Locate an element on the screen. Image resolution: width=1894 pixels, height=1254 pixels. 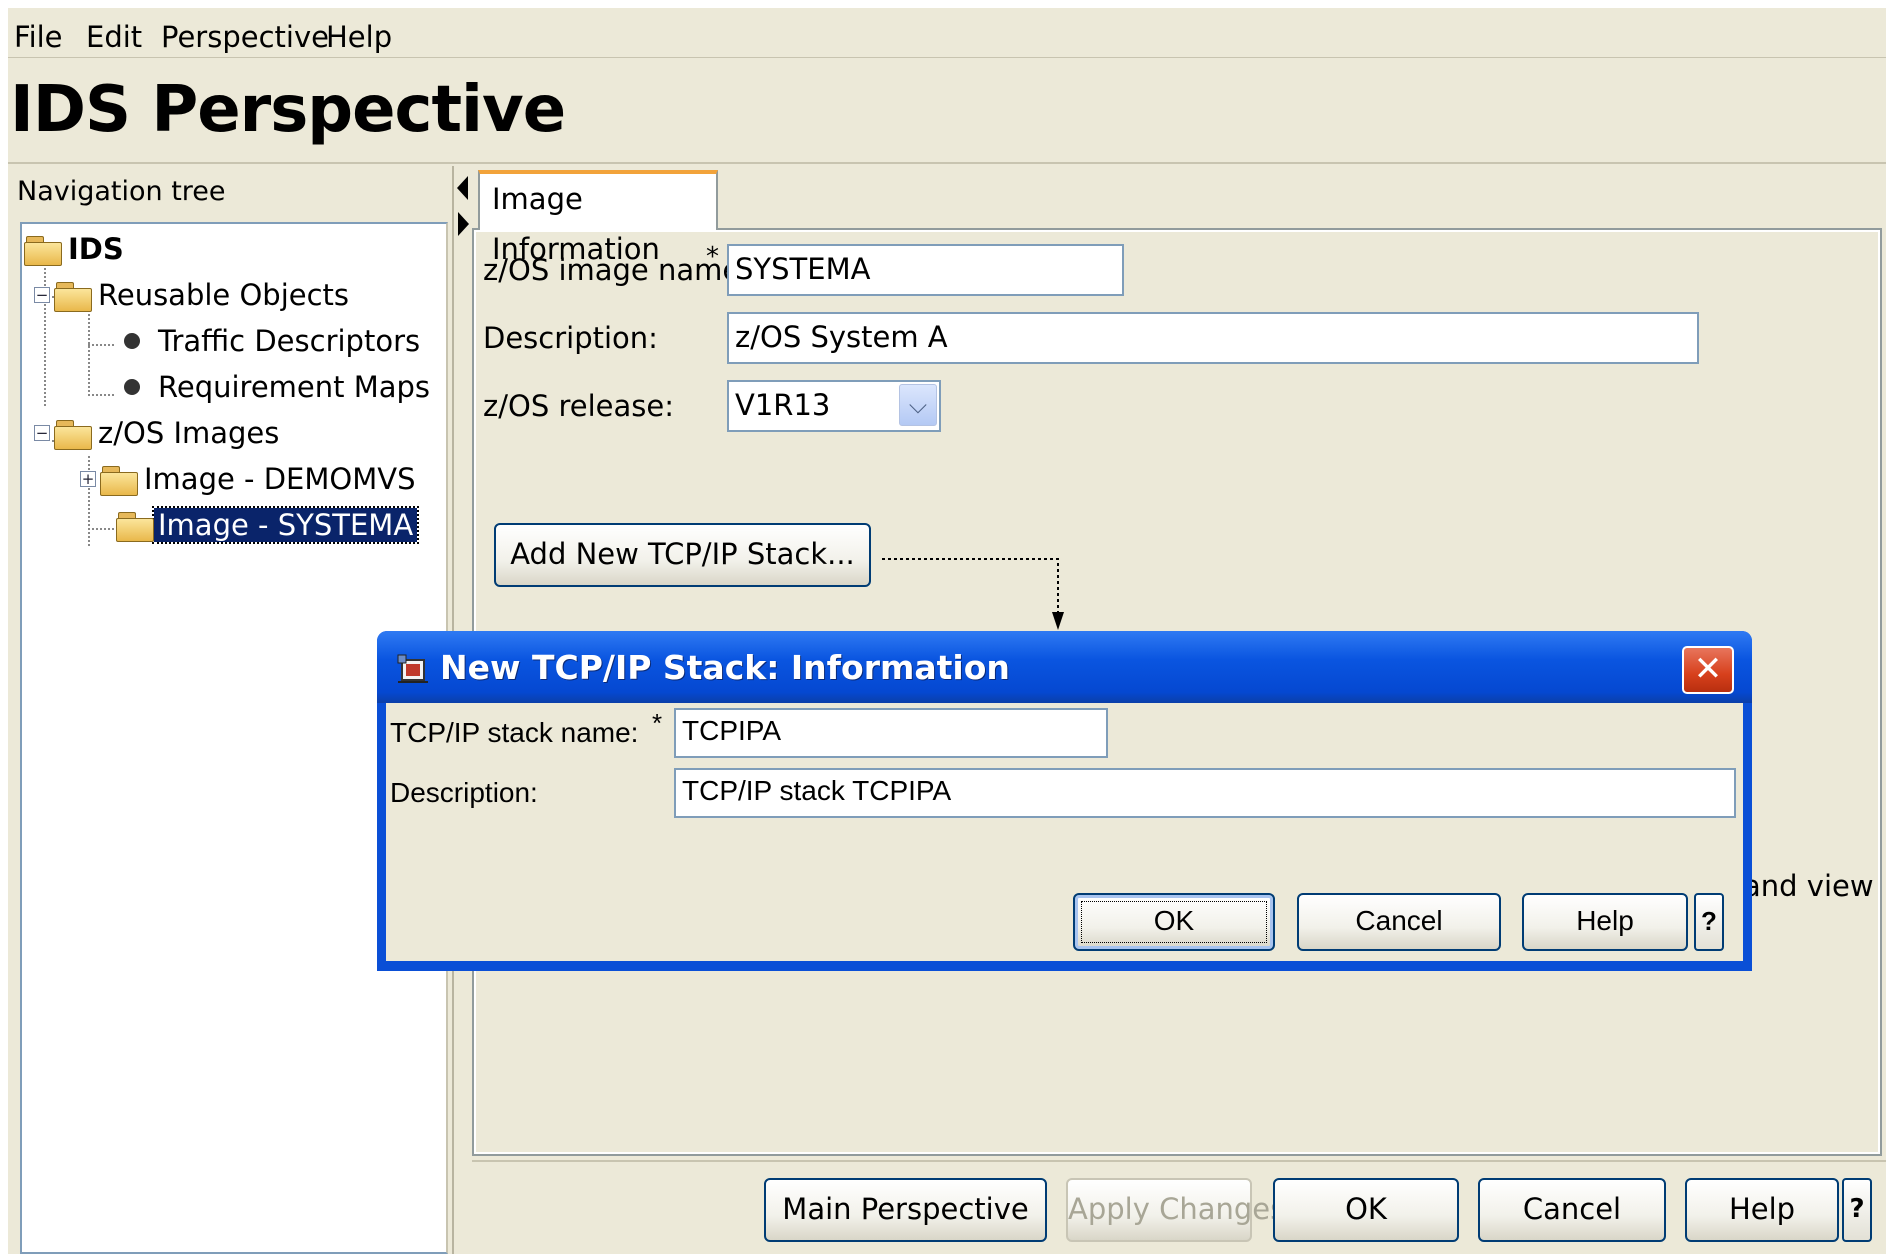
chevron-down-icon: ⌵ is located at coordinates (918, 405).